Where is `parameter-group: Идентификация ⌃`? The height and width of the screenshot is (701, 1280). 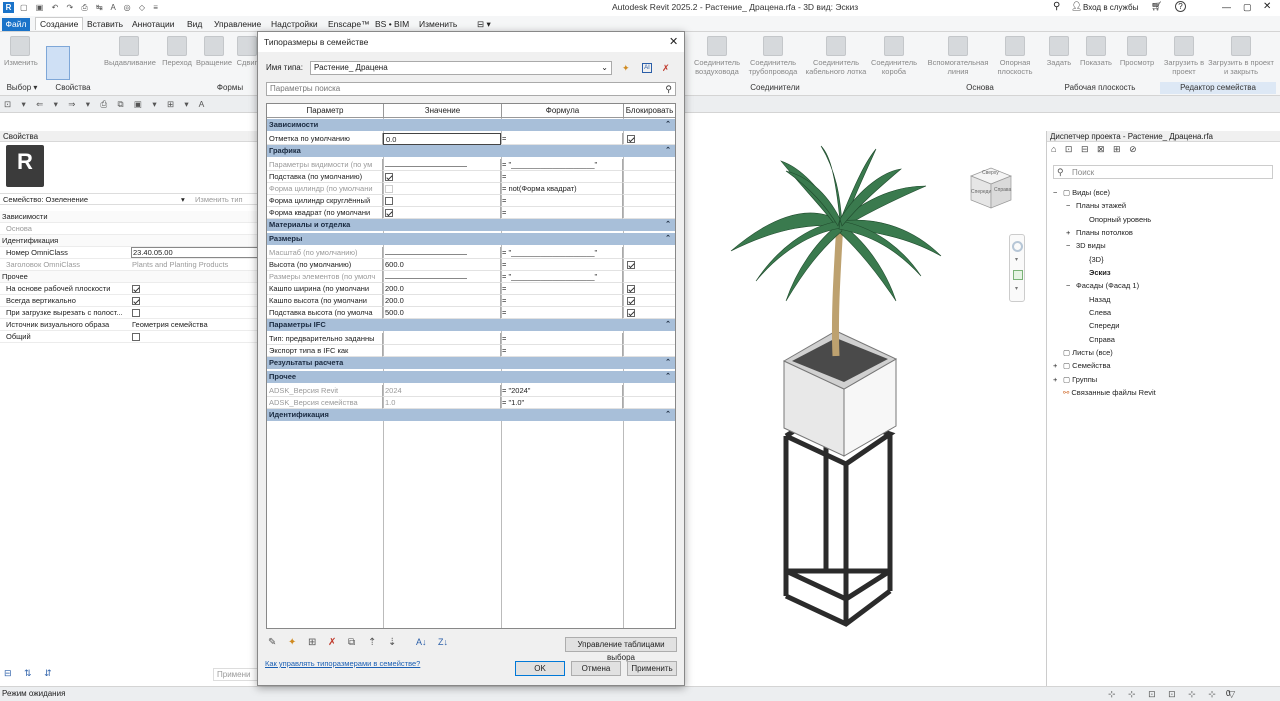
parameter-group: Идентификация ⌃ is located at coordinates (471, 415).